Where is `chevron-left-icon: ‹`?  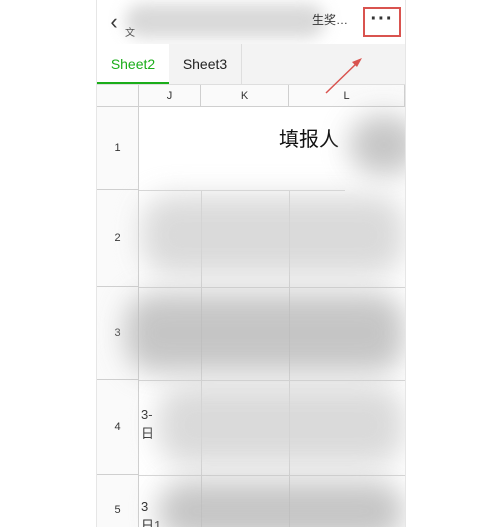 chevron-left-icon: ‹ is located at coordinates (114, 22).